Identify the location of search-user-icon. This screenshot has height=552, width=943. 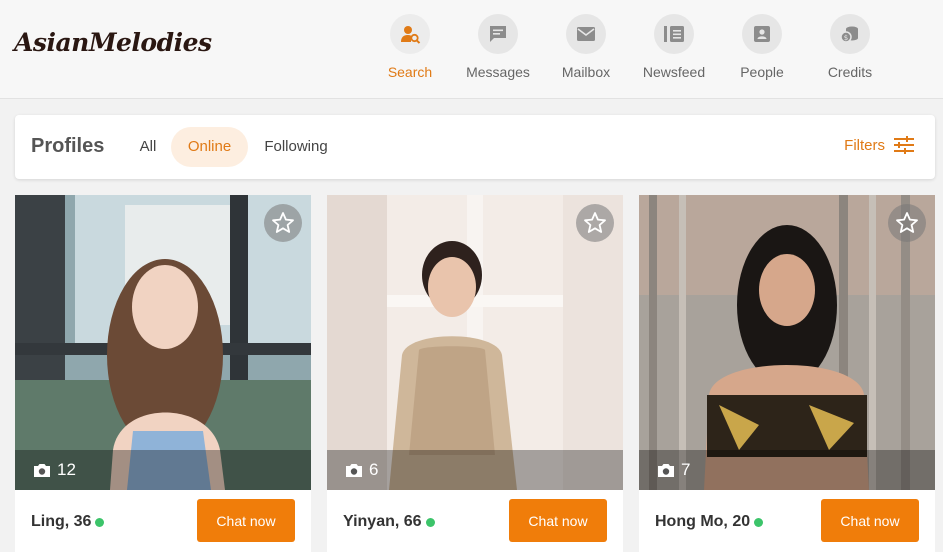
(410, 34).